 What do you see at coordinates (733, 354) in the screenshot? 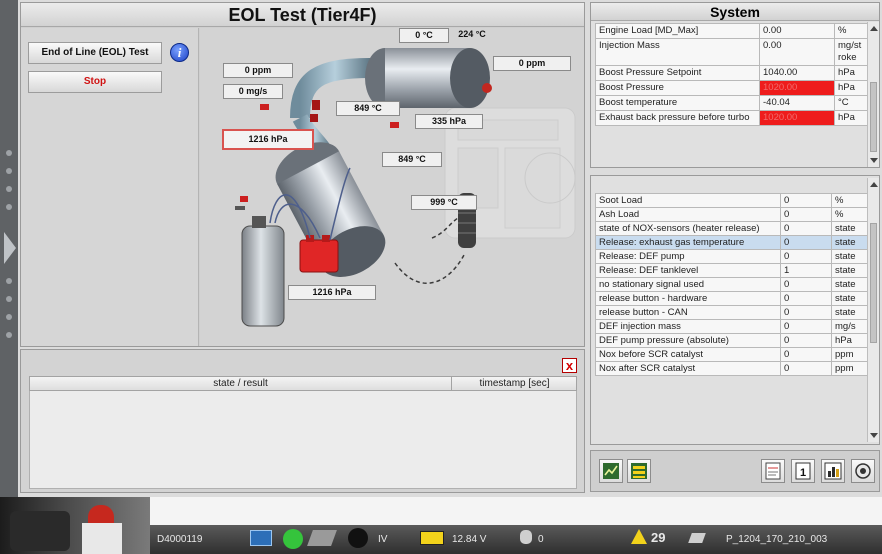
I see `status-row: Nox before SCR catalyst 0 ppm` at bounding box center [733, 354].